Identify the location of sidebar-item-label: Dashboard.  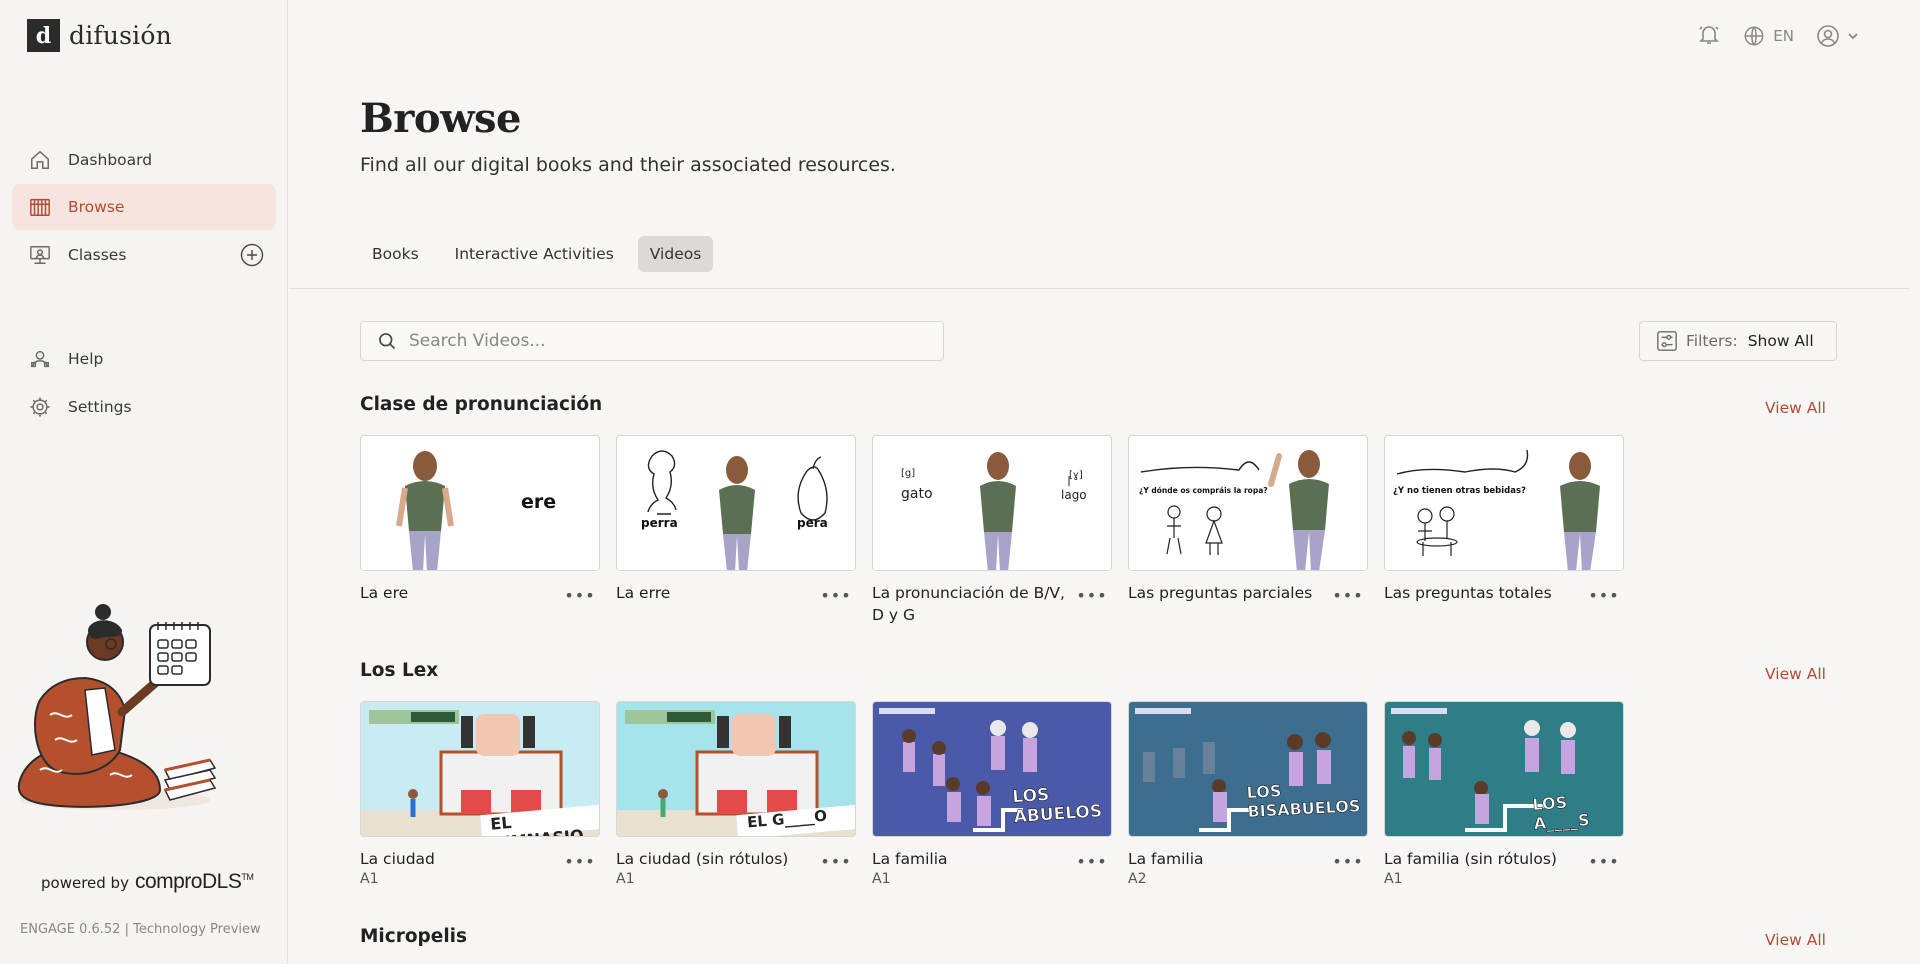
(110, 160).